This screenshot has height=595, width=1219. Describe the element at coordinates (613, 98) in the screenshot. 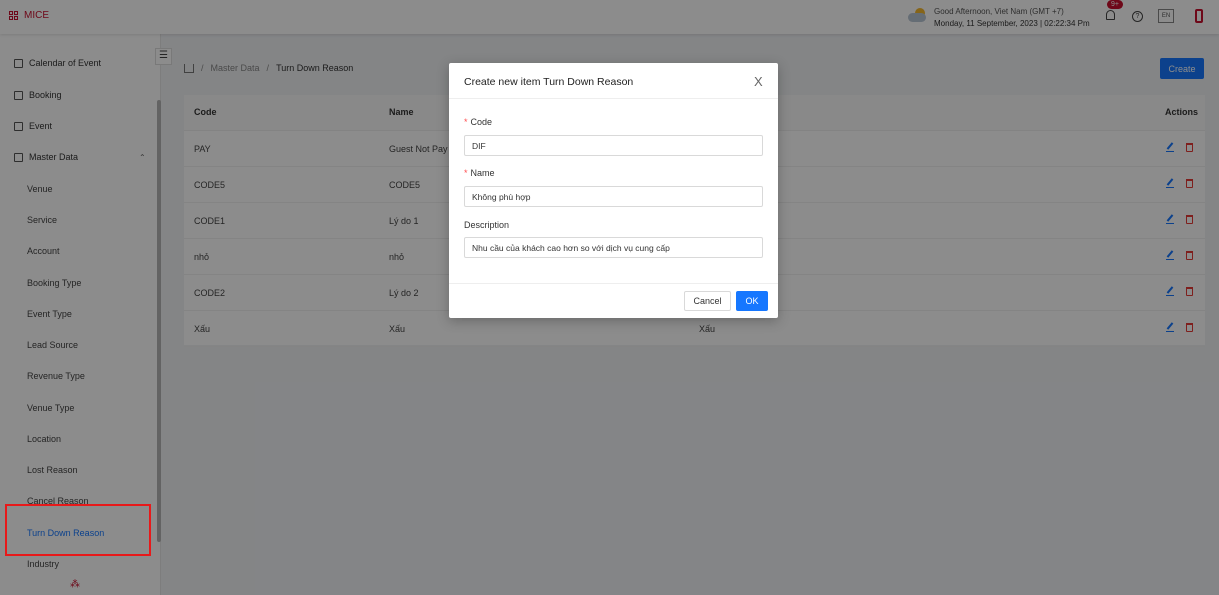

I see `modal-header-divider` at that location.